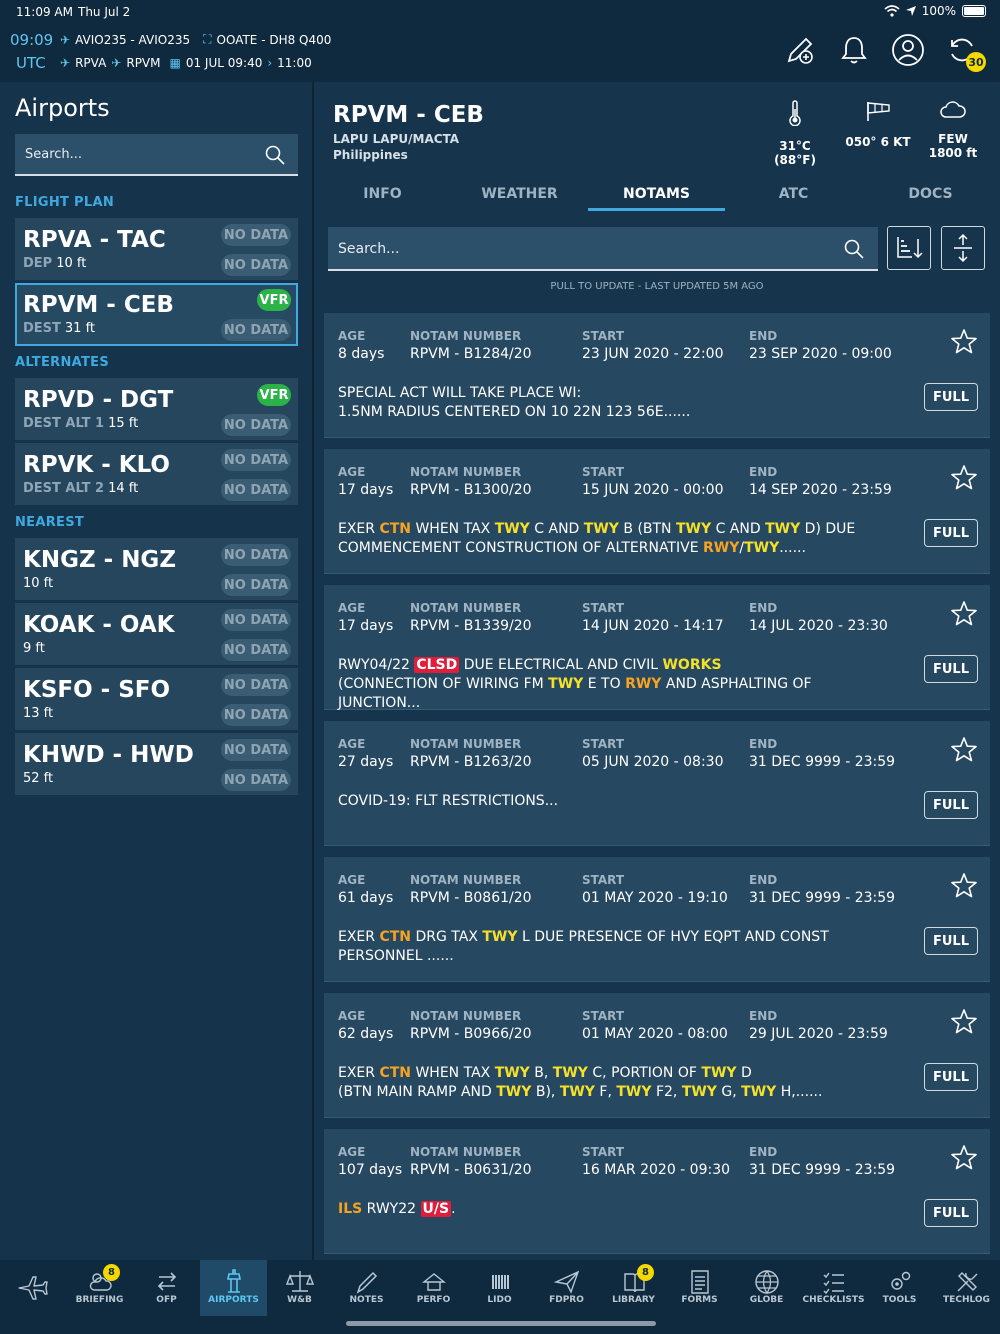 The width and height of the screenshot is (1000, 1334). I want to click on nav-label: NOTES, so click(366, 1300).